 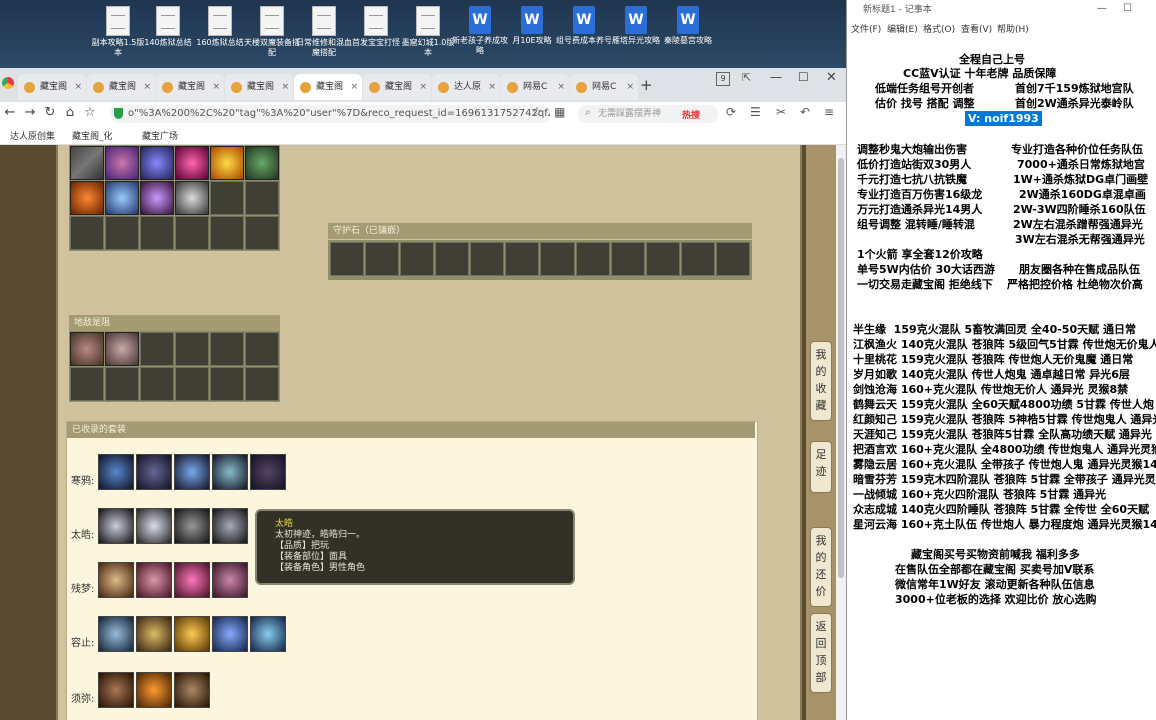 What do you see at coordinates (821, 567) in the screenshot?
I see `my-bargain-button: 我的还价` at bounding box center [821, 567].